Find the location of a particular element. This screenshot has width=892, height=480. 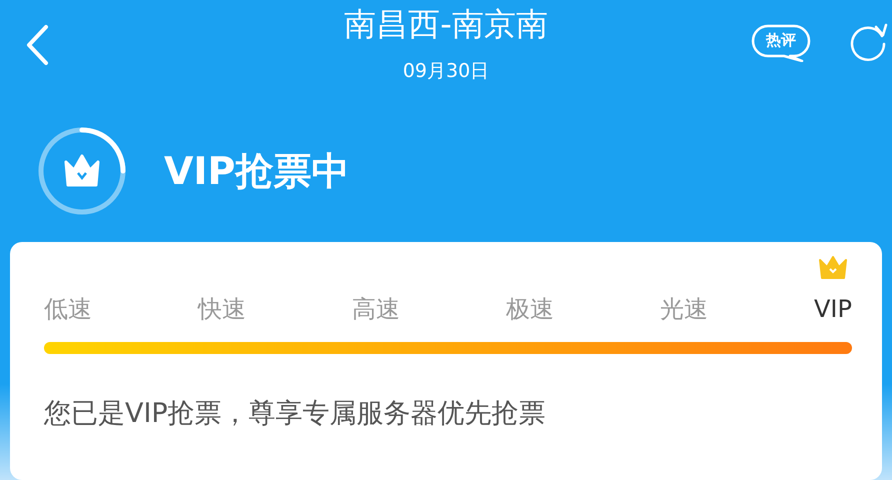

speed-level-label: 高速 is located at coordinates (376, 309).